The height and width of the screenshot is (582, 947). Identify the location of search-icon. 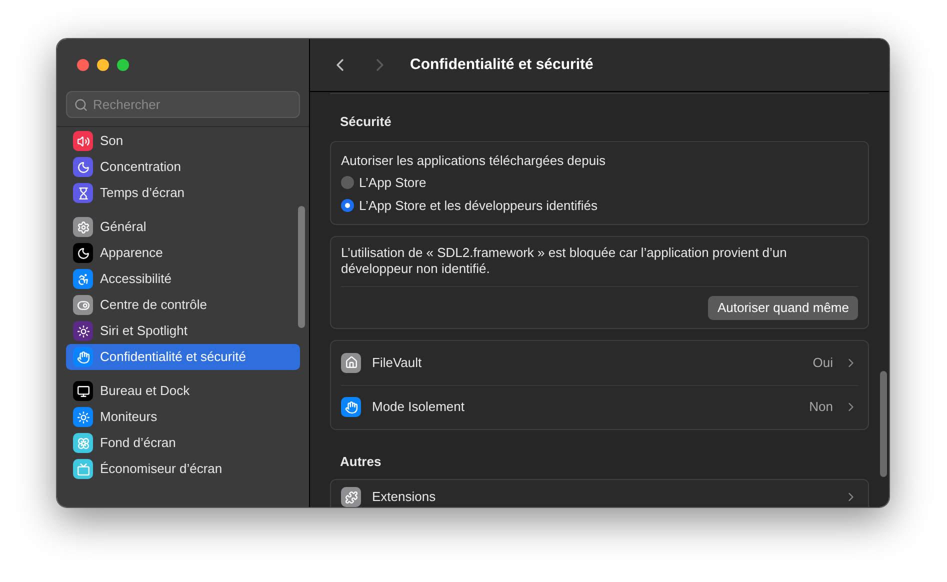
(81, 105).